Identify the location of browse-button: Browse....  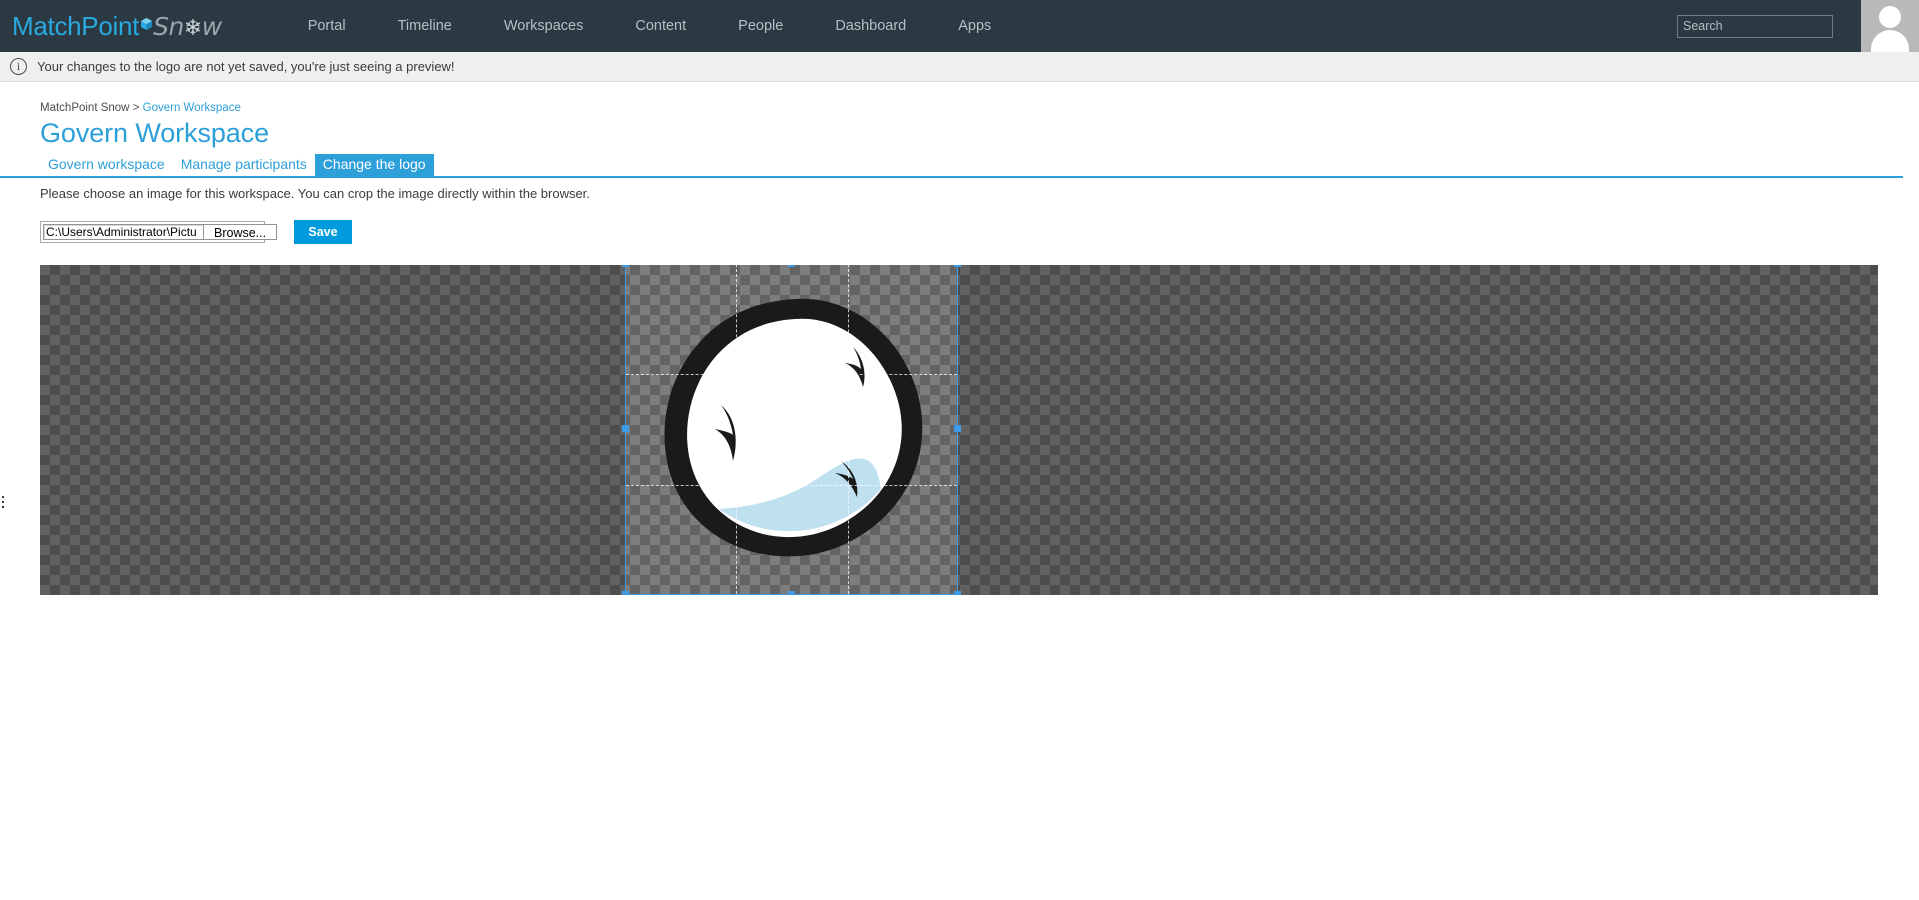
(240, 232).